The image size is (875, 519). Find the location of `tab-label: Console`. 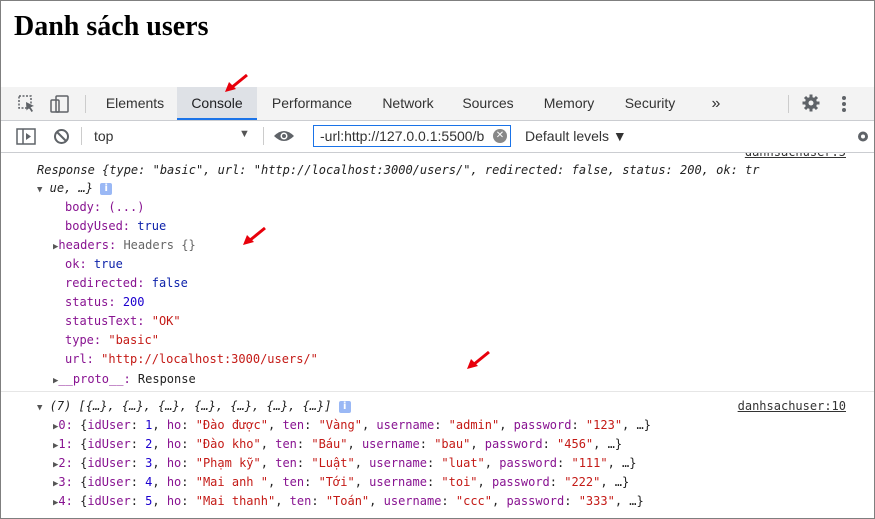

tab-label: Console is located at coordinates (217, 103).